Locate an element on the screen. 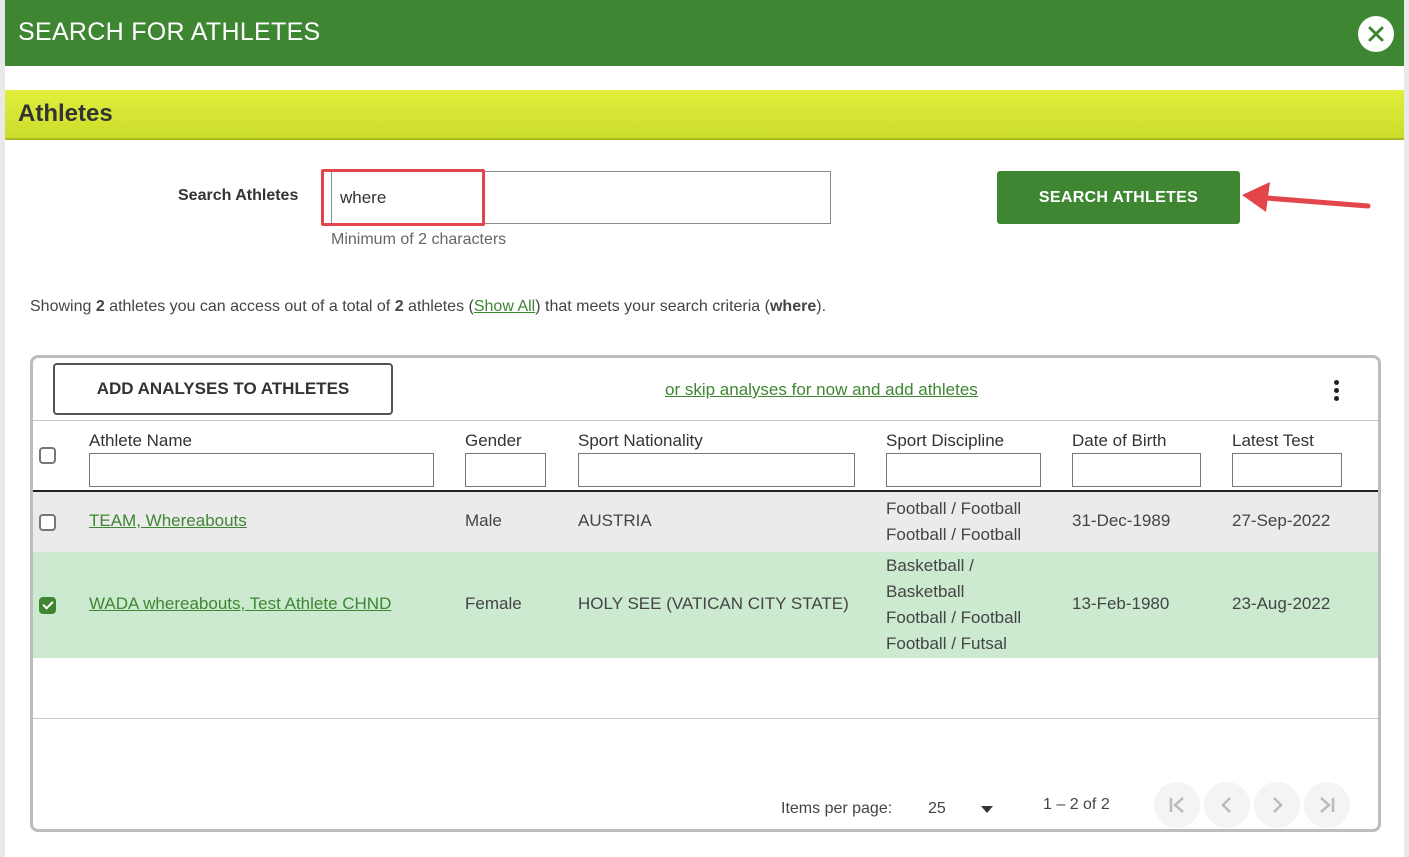  dialog-title: SEARCH FOR ATHLETES is located at coordinates (169, 32).